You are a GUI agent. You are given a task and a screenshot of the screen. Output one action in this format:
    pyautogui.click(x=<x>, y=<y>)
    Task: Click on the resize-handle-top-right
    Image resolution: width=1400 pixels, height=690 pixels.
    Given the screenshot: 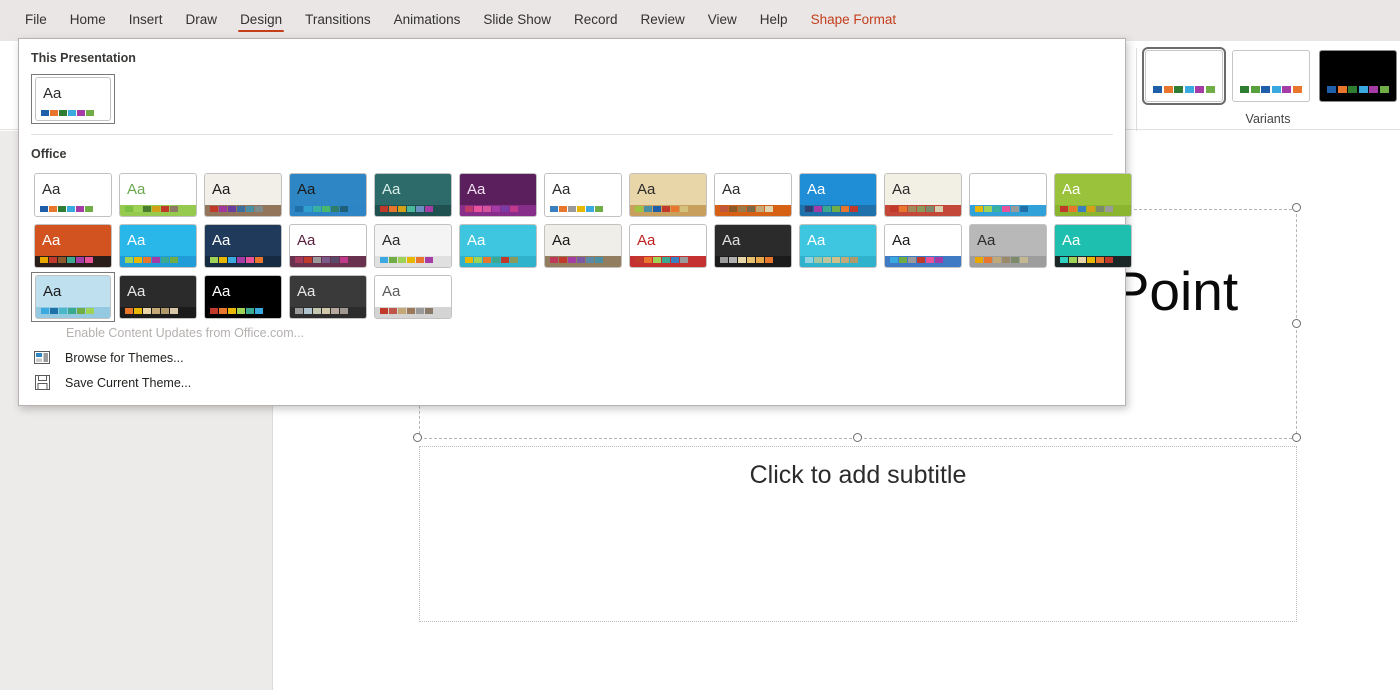 What is the action you would take?
    pyautogui.click(x=1296, y=207)
    